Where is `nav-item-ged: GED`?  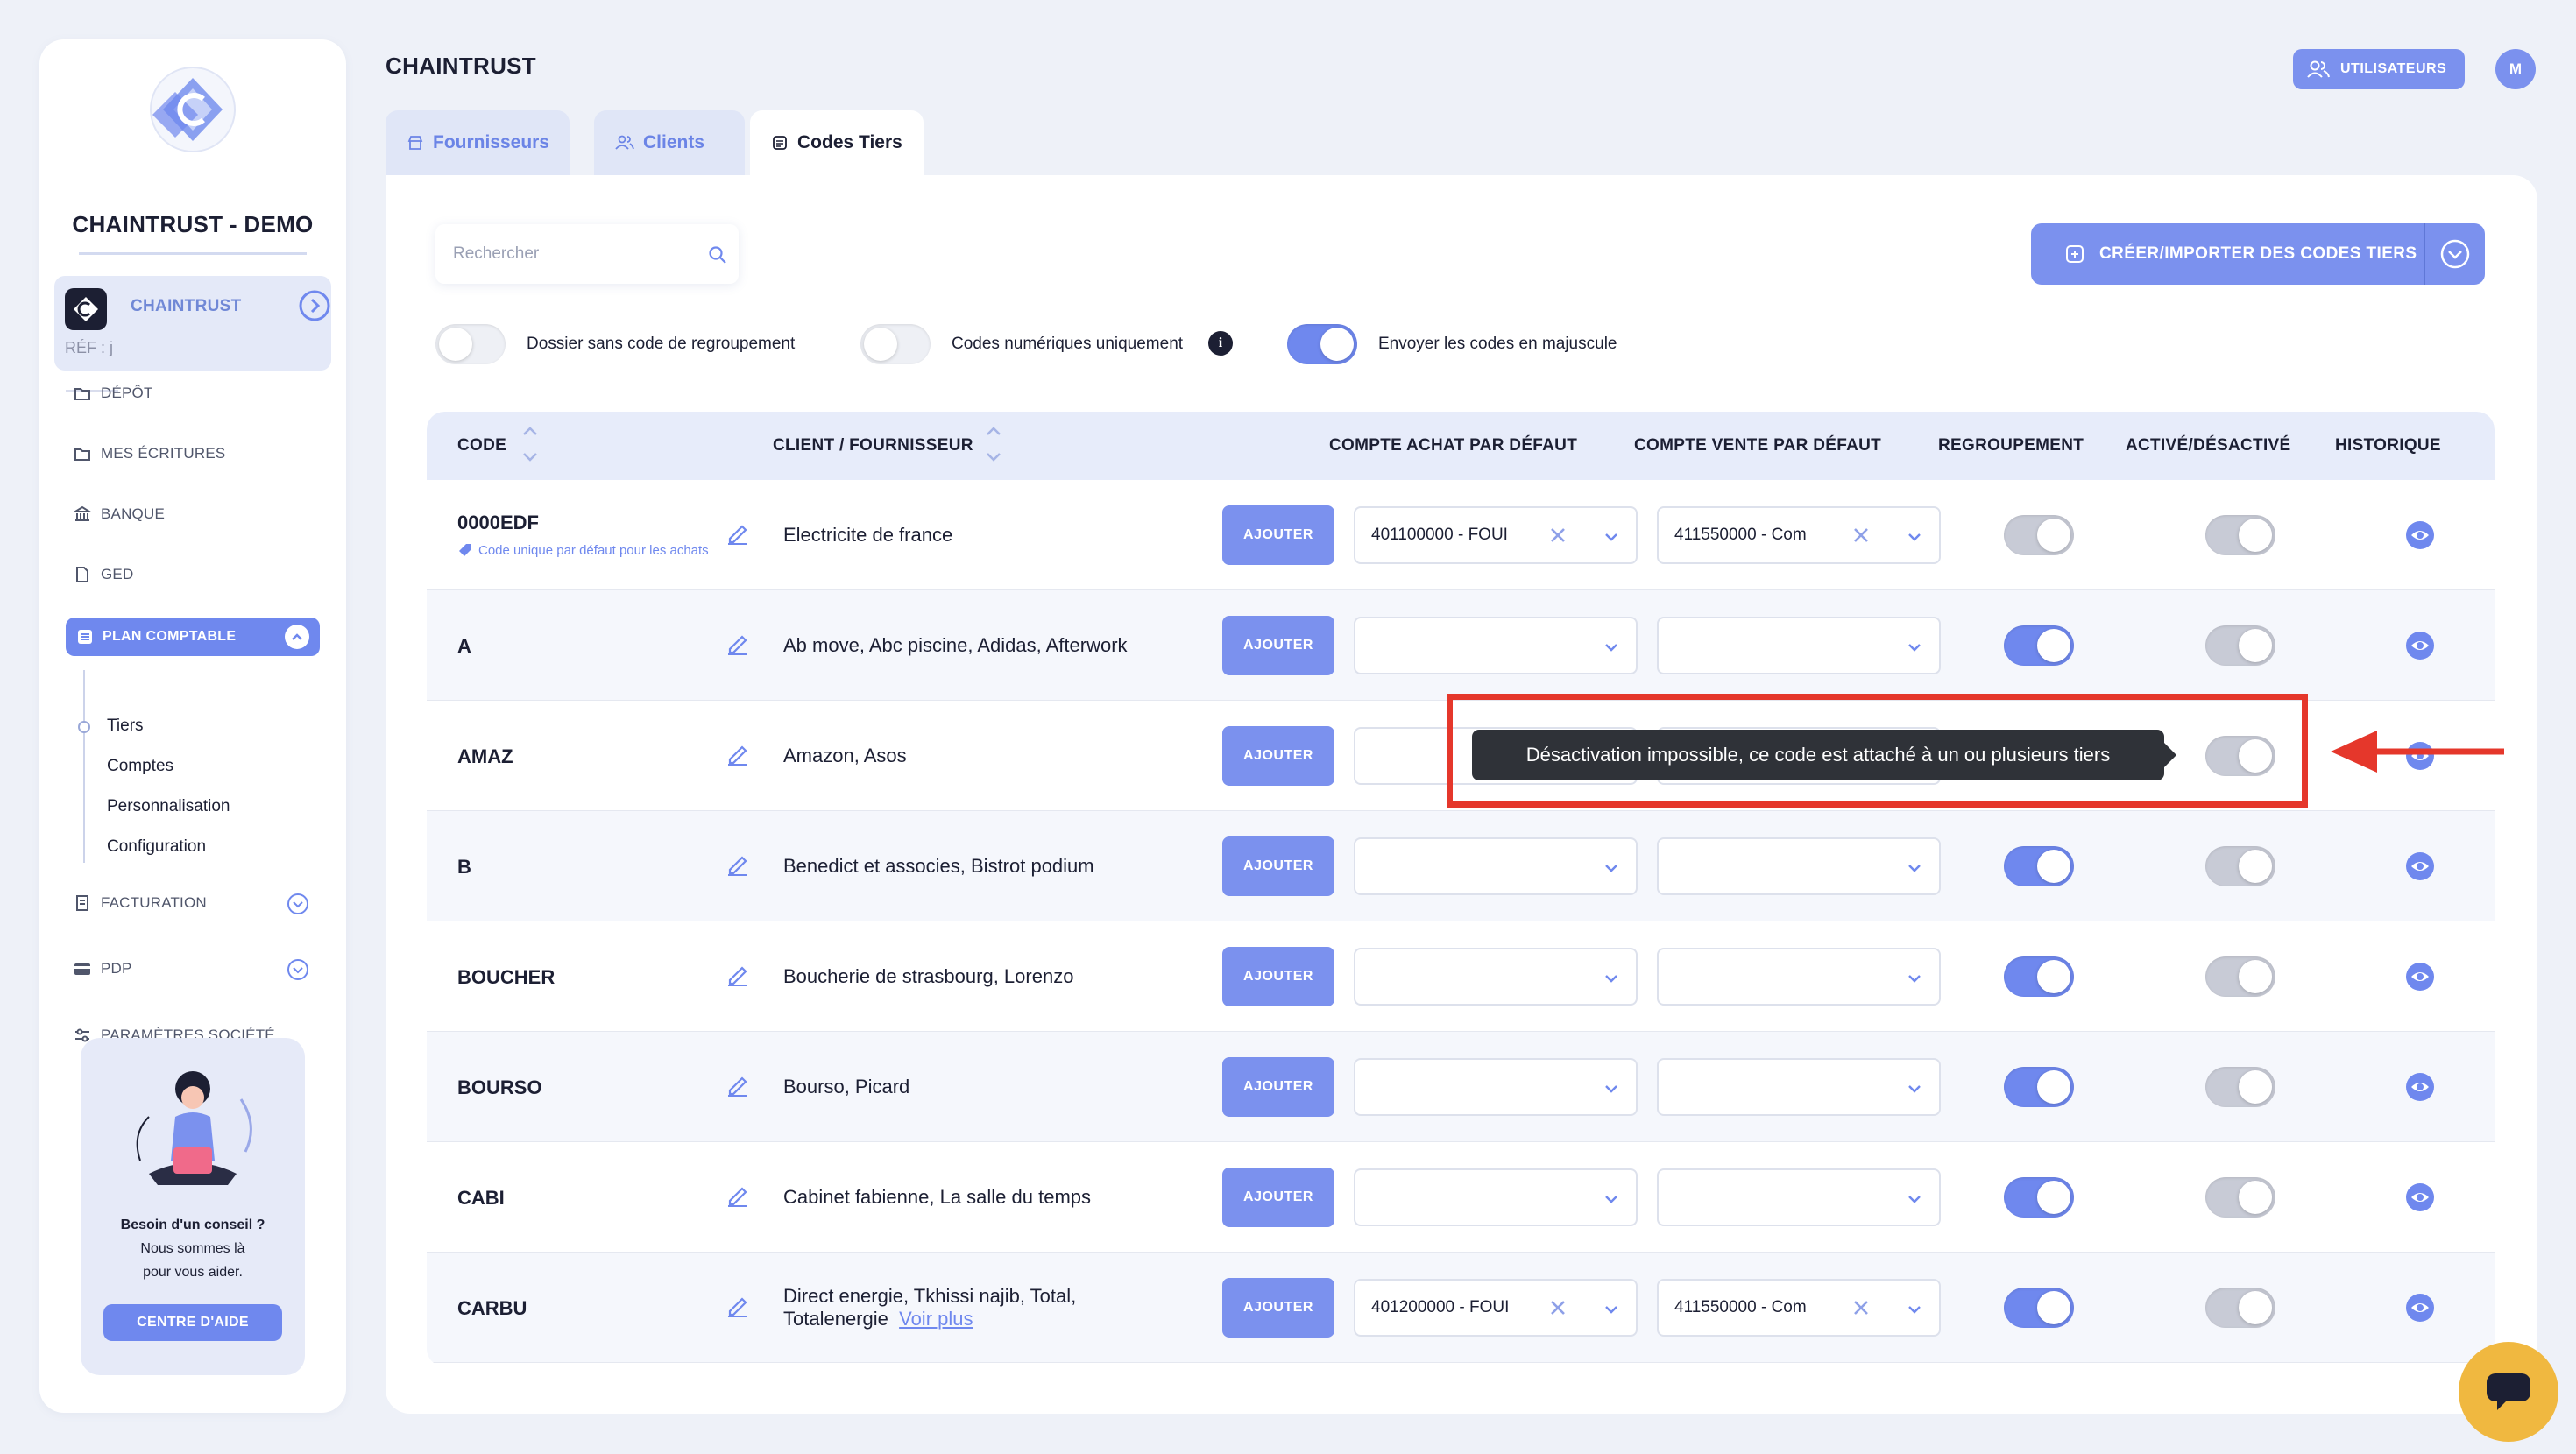
nav-item-ged: GED is located at coordinates (103, 574).